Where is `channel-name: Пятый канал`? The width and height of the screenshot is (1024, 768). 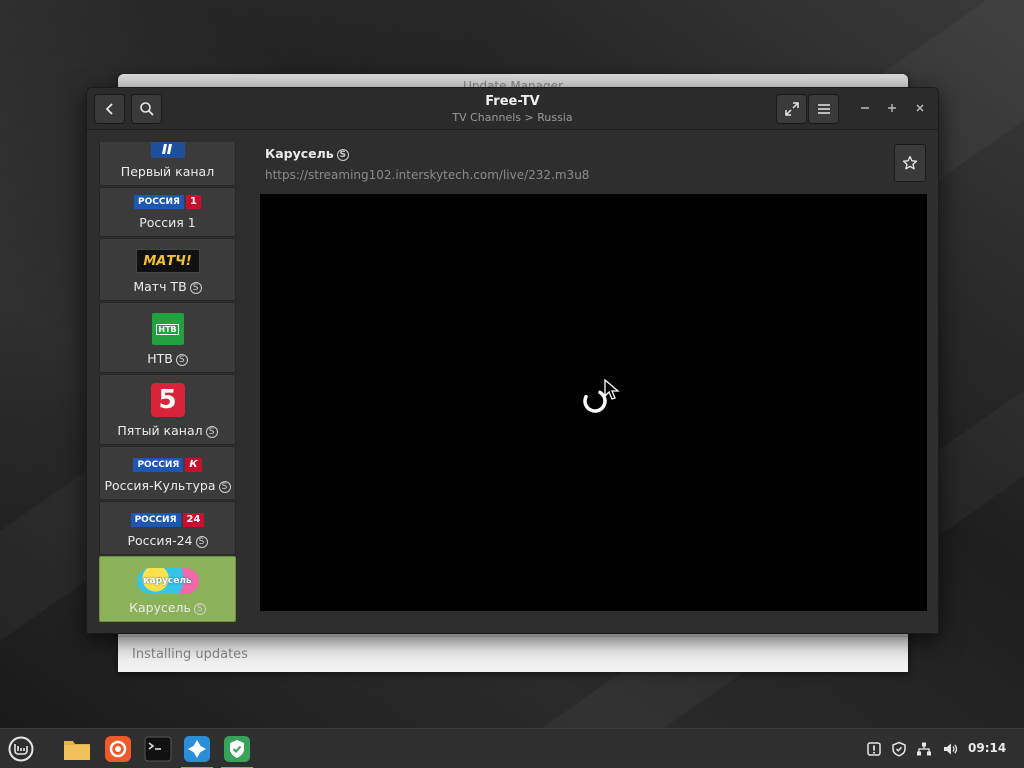 channel-name: Пятый канал is located at coordinates (160, 430).